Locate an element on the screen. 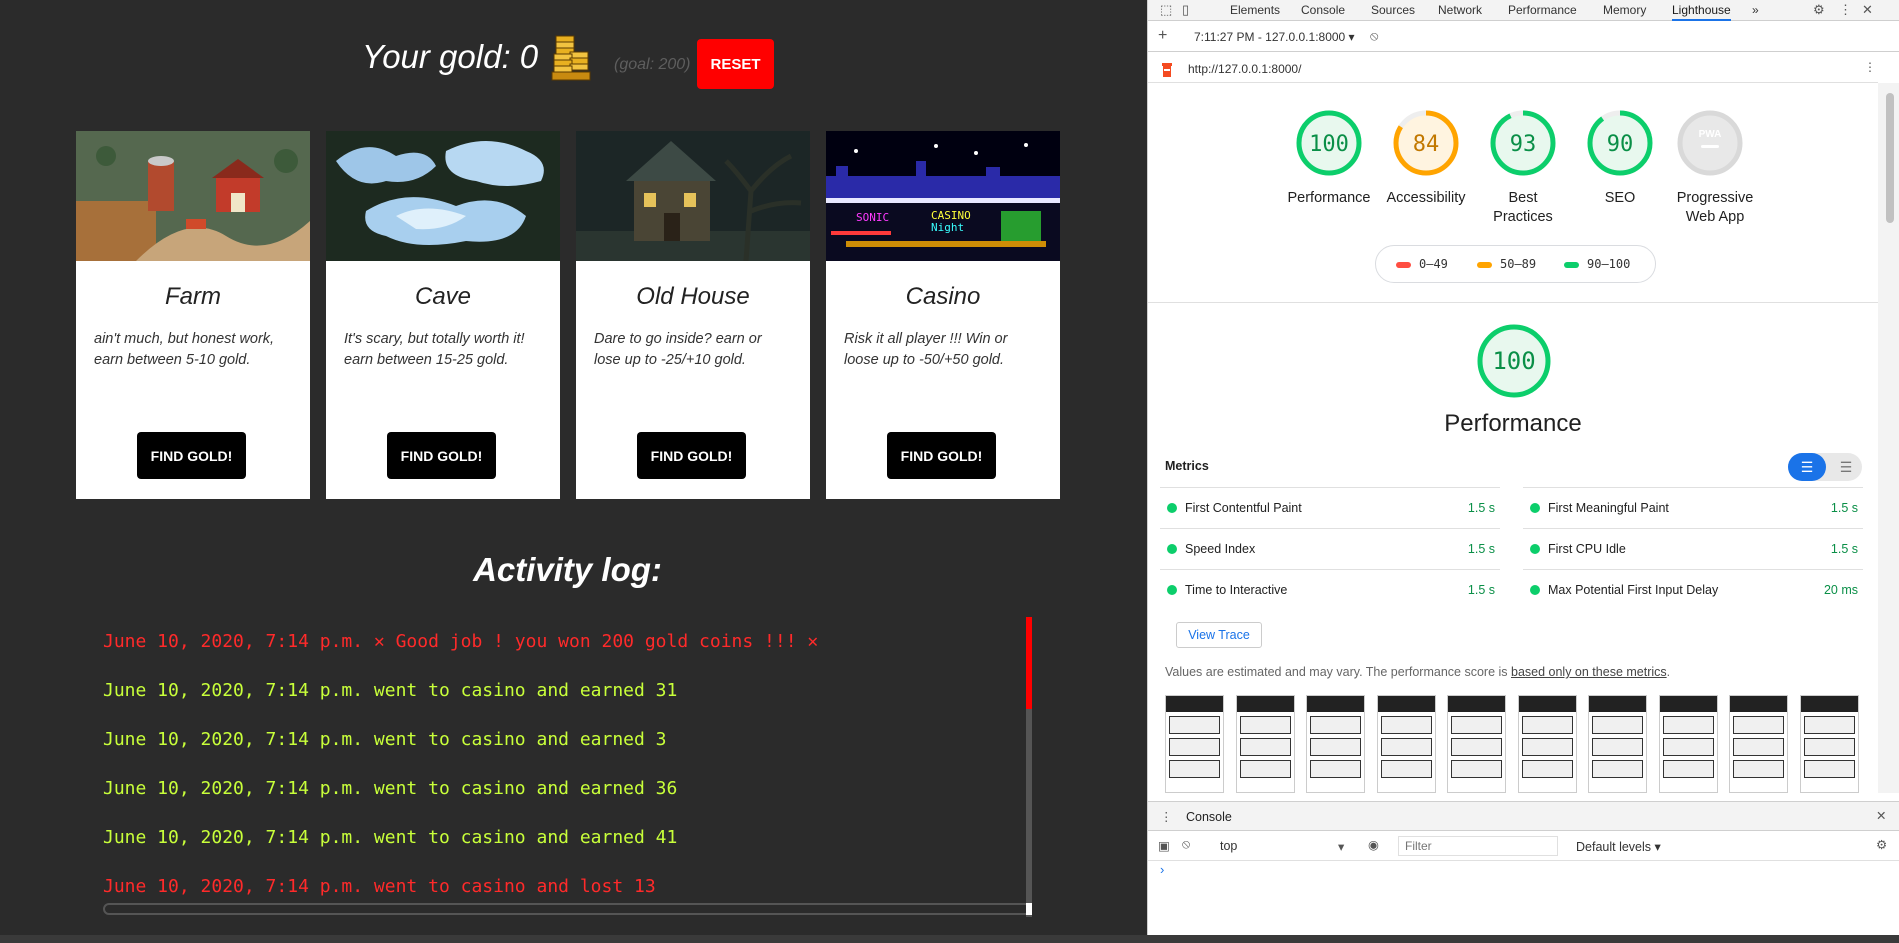 Image resolution: width=1899 pixels, height=943 pixels. log-levels-select: Default levels ▾ is located at coordinates (1618, 846).